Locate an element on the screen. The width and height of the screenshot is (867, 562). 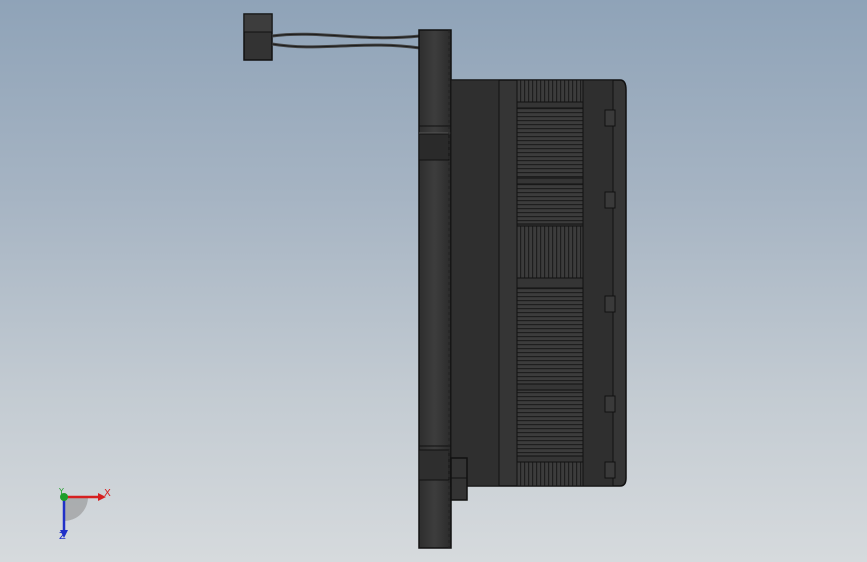
axis-x-label: X is located at coordinates (107, 493).